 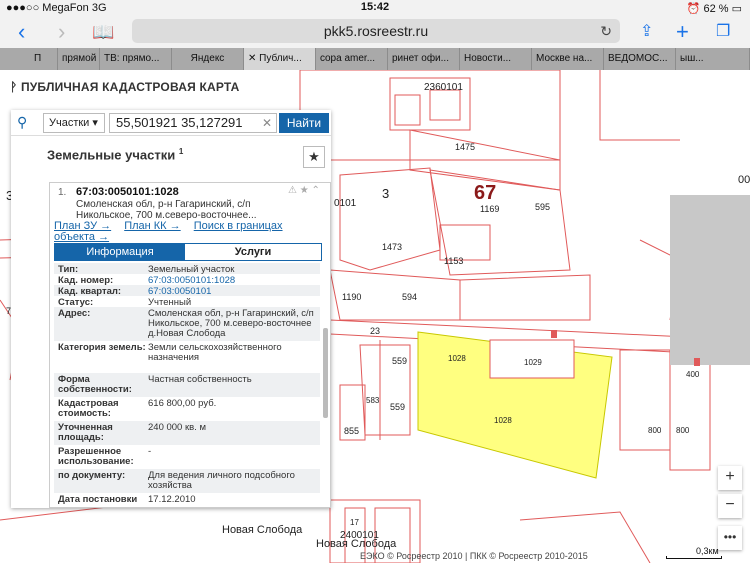 What do you see at coordinates (125, 302) in the screenshot?
I see `table-row: Статус: Учтенный` at bounding box center [125, 302].